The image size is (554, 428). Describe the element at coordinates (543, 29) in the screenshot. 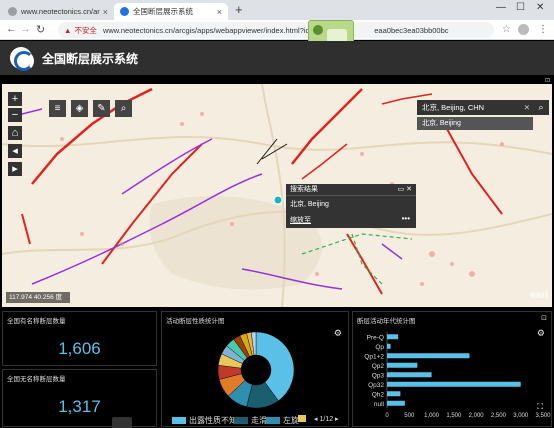

I see `menu-icon: ⋮` at that location.